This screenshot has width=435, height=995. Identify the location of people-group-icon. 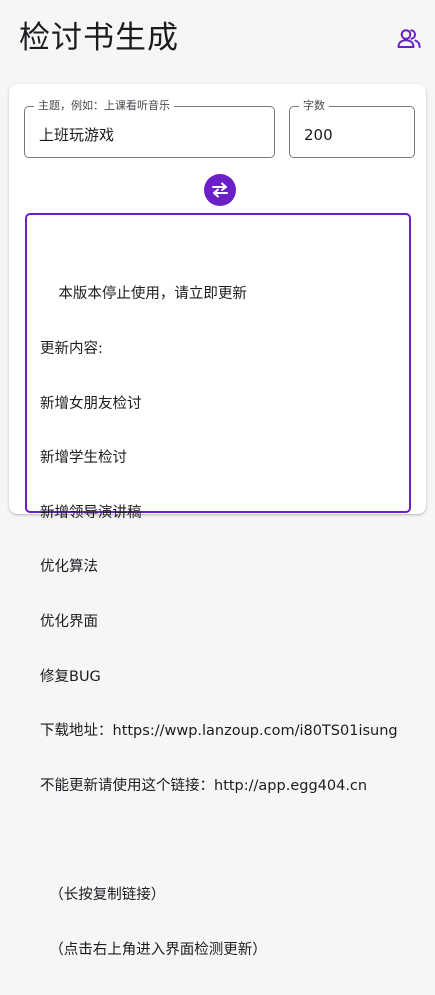
(409, 38).